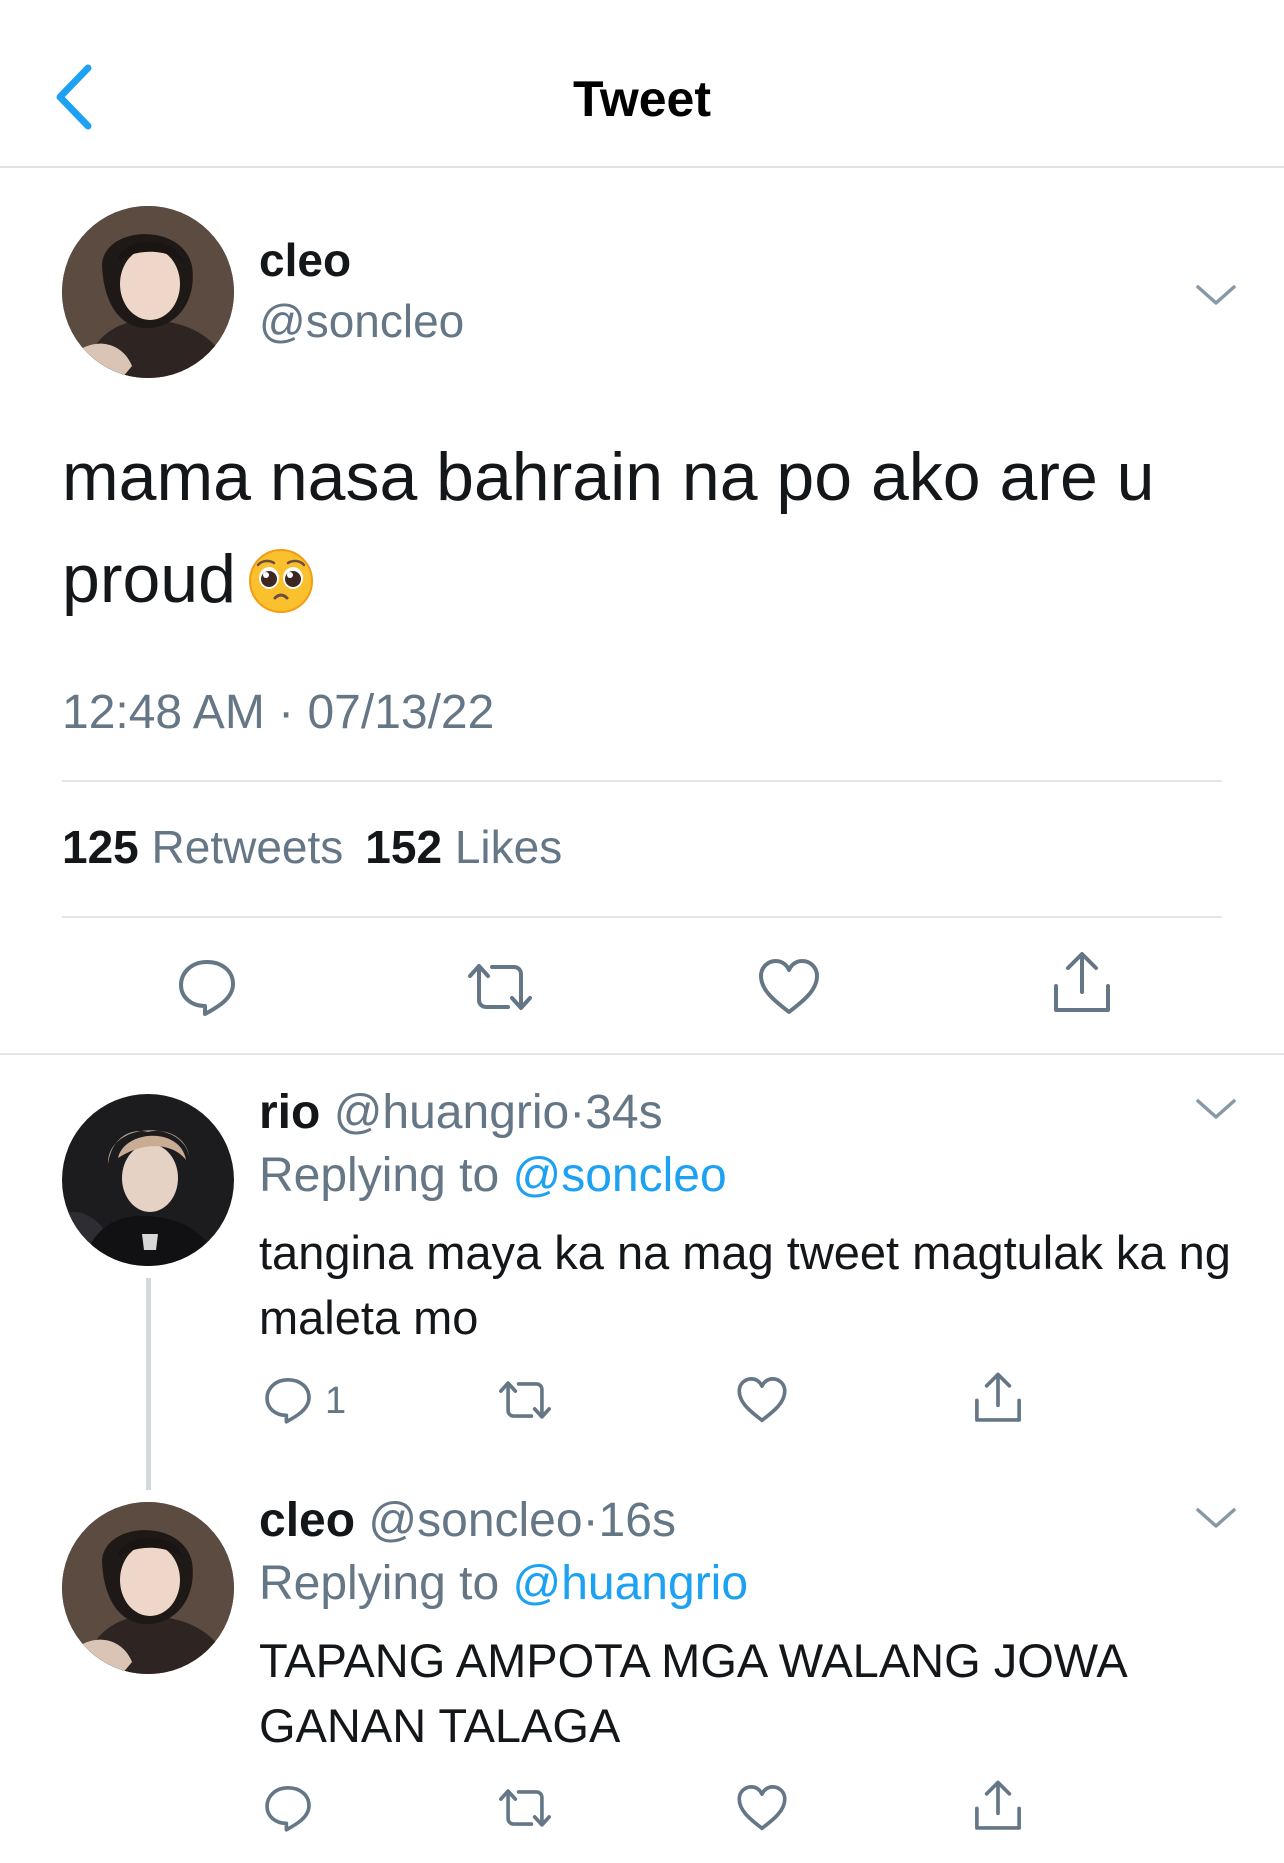 Image resolution: width=1284 pixels, height=1863 pixels. I want to click on likes-stat: 152 Likes, so click(463, 847).